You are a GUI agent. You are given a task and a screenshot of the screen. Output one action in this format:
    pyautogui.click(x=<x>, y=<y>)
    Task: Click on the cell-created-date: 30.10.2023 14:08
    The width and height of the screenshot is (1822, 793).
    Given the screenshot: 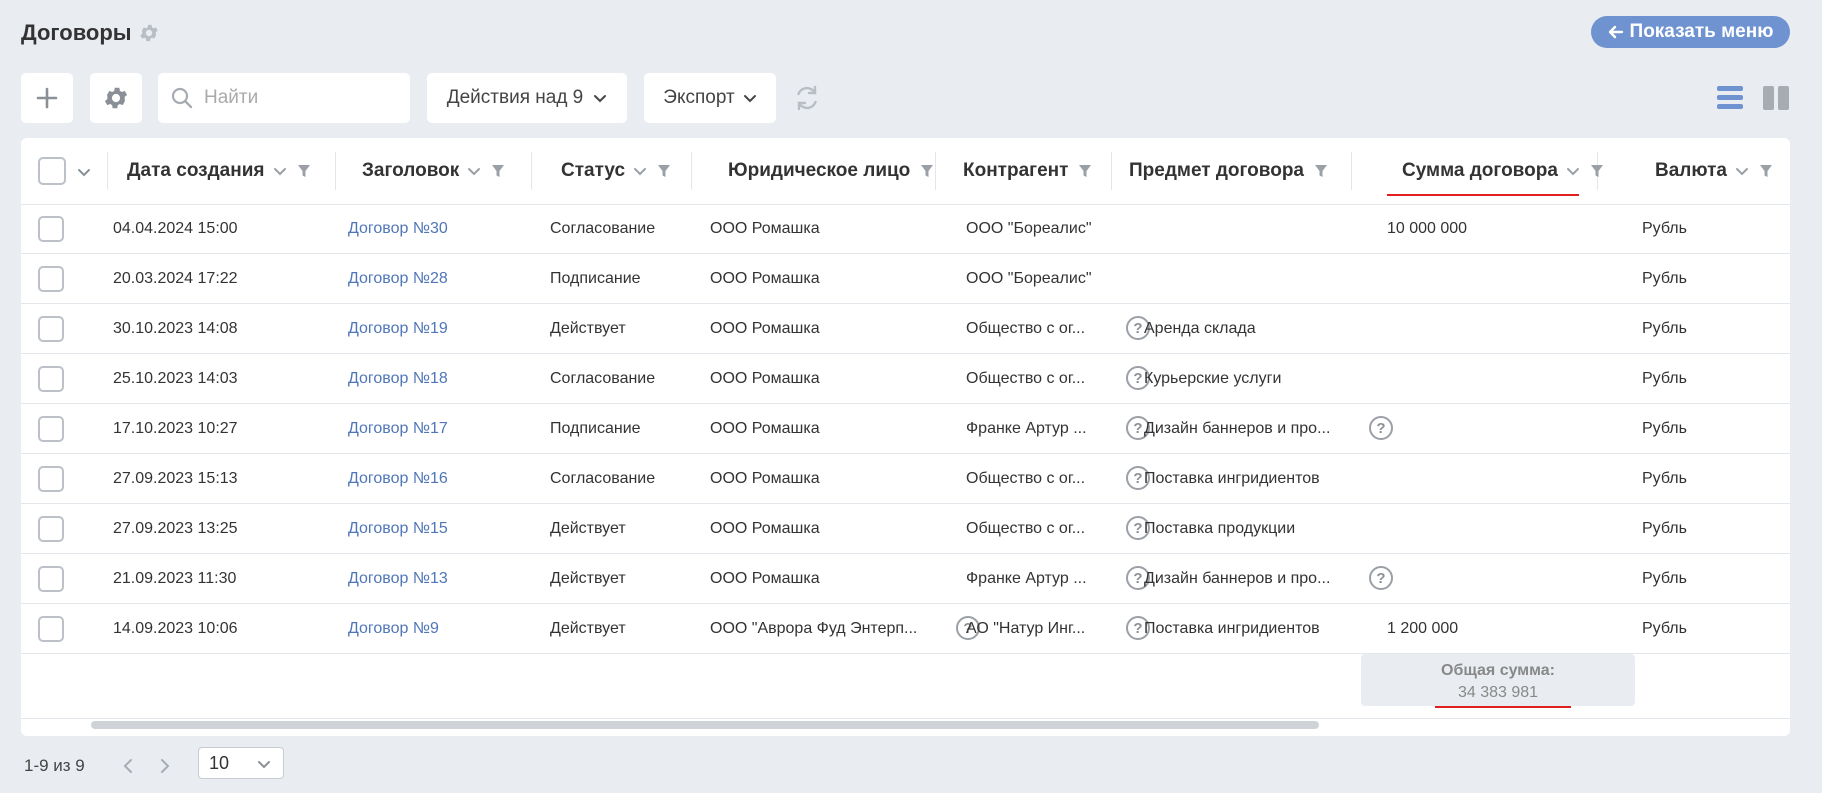 What is the action you would take?
    pyautogui.click(x=175, y=328)
    